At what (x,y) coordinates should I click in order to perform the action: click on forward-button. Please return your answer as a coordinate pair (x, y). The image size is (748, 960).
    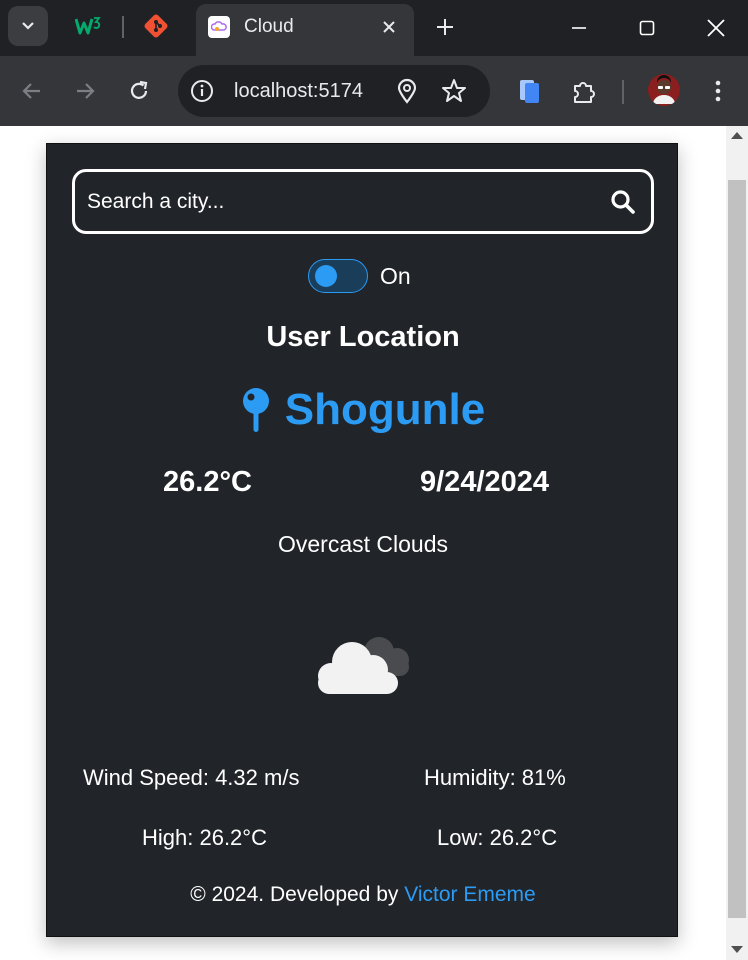
    Looking at the image, I should click on (85, 91).